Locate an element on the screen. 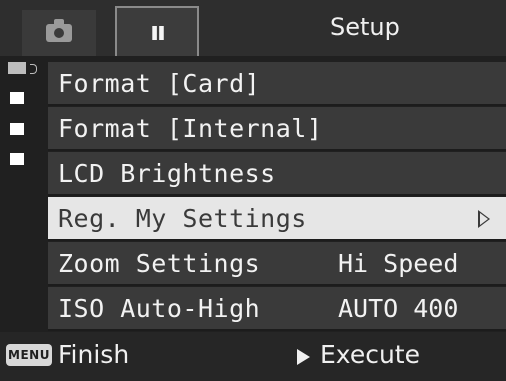 Image resolution: width=506 pixels, height=381 pixels. menu-item-label: Format [Internal] is located at coordinates (190, 128).